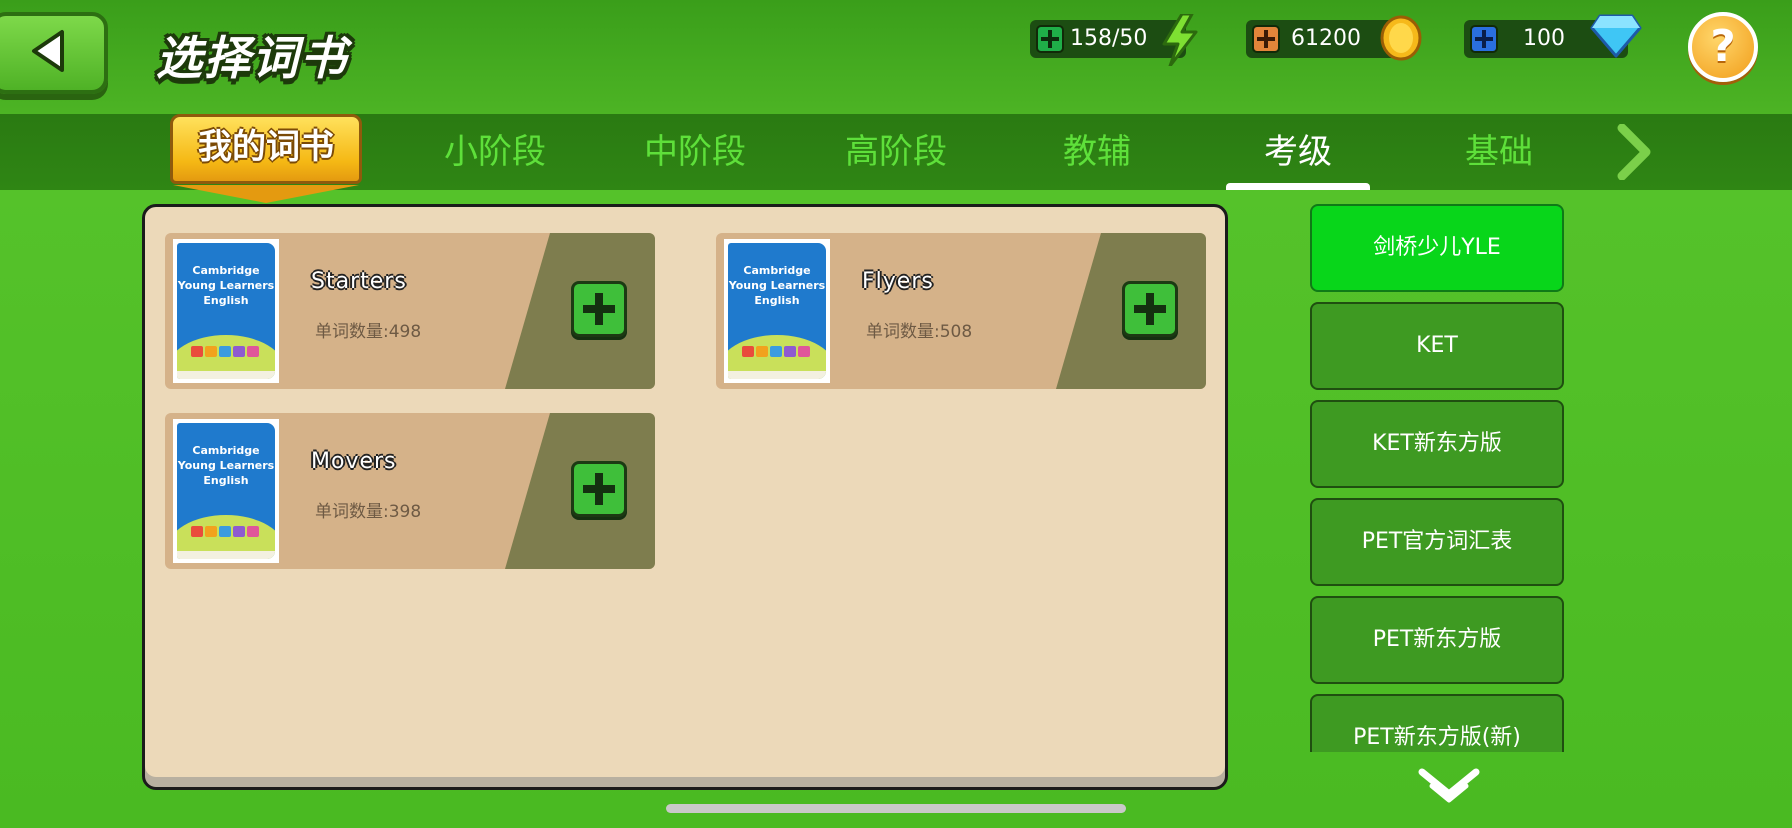 The image size is (1792, 828). Describe the element at coordinates (1326, 38) in the screenshot. I see `coins-value: 61200` at that location.